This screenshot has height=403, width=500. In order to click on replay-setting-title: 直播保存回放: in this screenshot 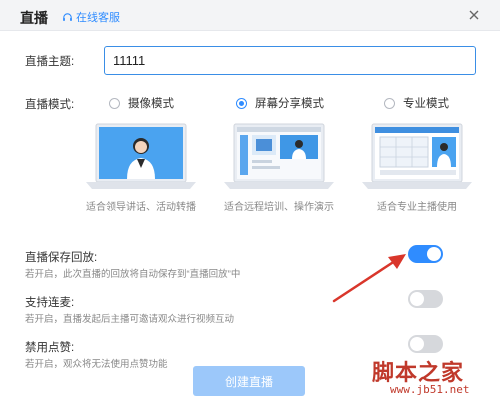, I will do `click(61, 258)`.